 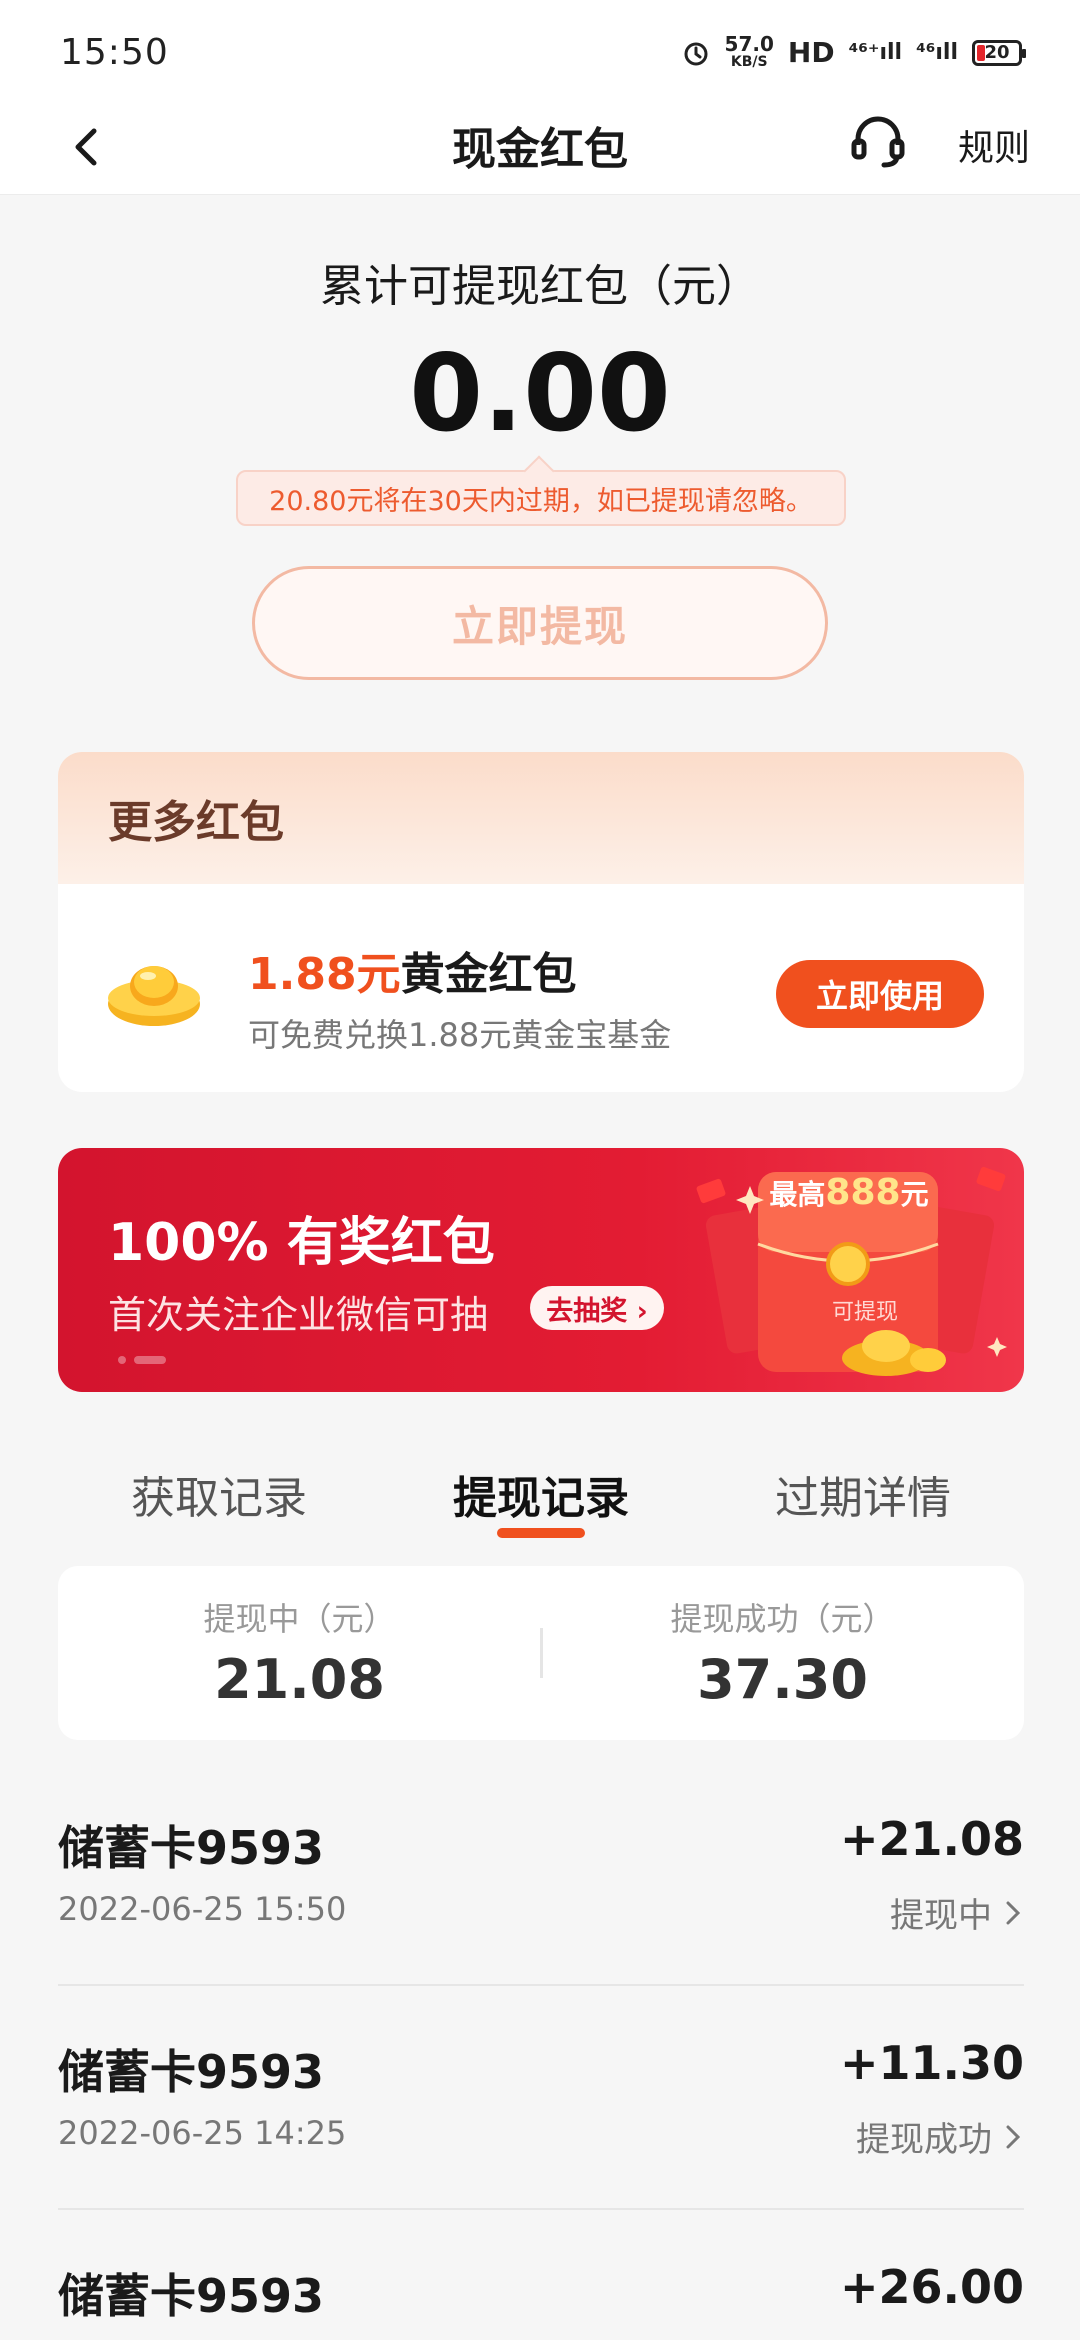 What do you see at coordinates (150, 1360) in the screenshot?
I see `pager-dot-active` at bounding box center [150, 1360].